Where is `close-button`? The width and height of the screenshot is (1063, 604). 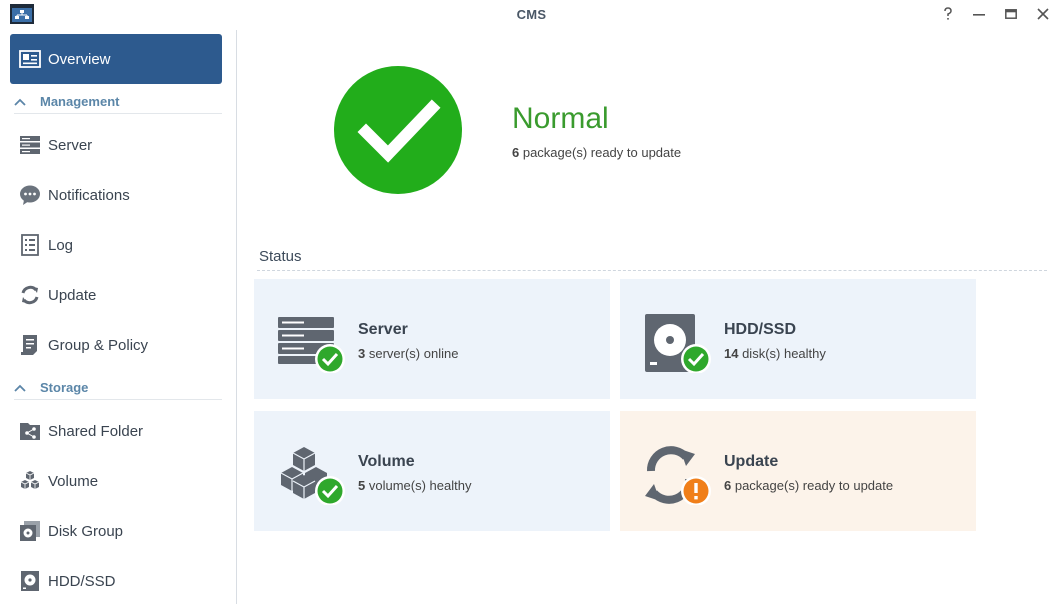 close-button is located at coordinates (1043, 14).